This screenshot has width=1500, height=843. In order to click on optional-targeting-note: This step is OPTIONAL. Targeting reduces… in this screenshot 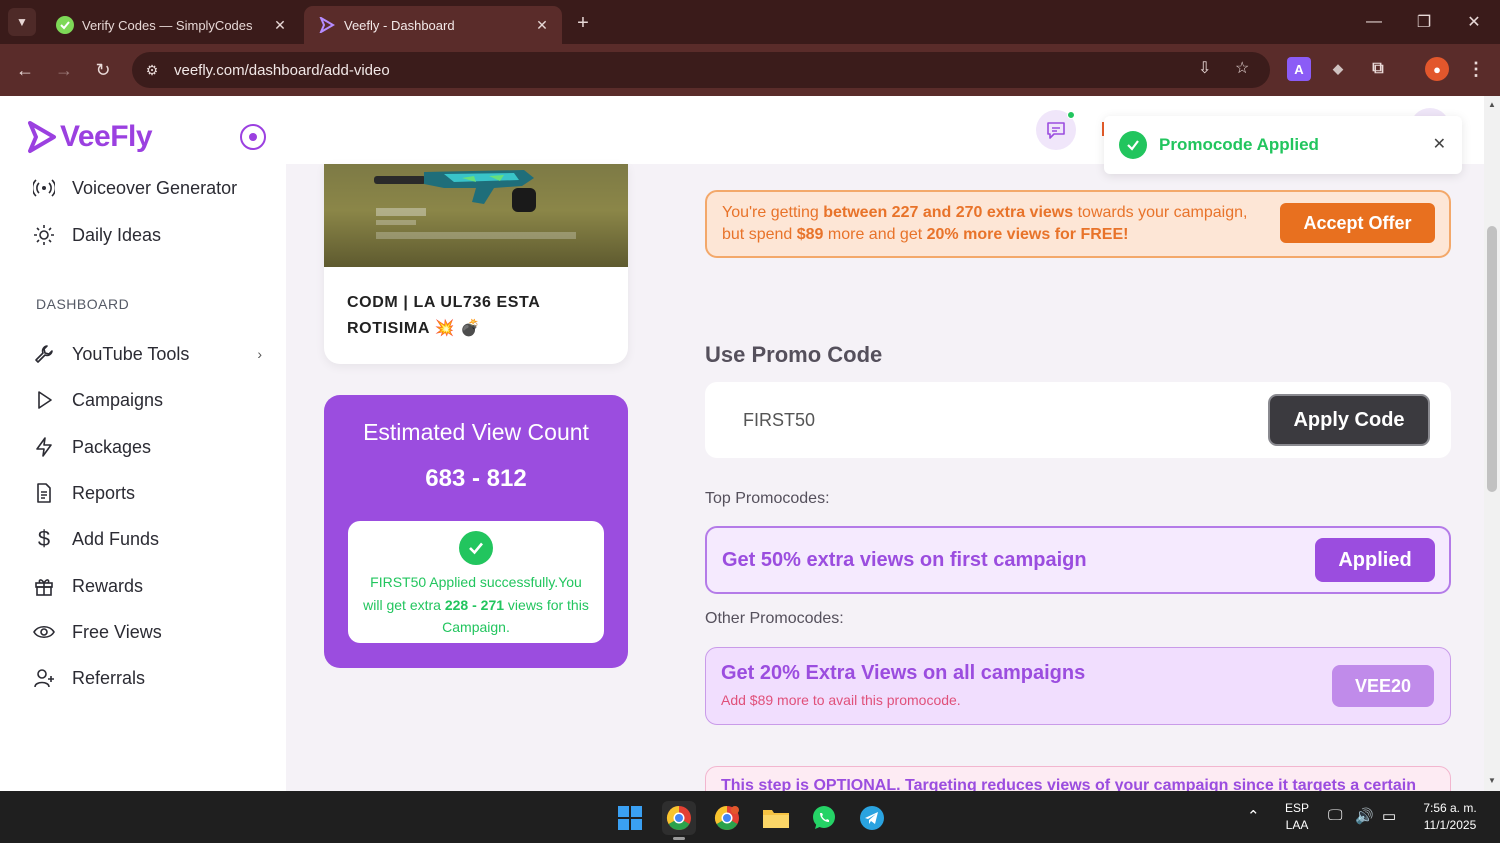, I will do `click(1078, 778)`.